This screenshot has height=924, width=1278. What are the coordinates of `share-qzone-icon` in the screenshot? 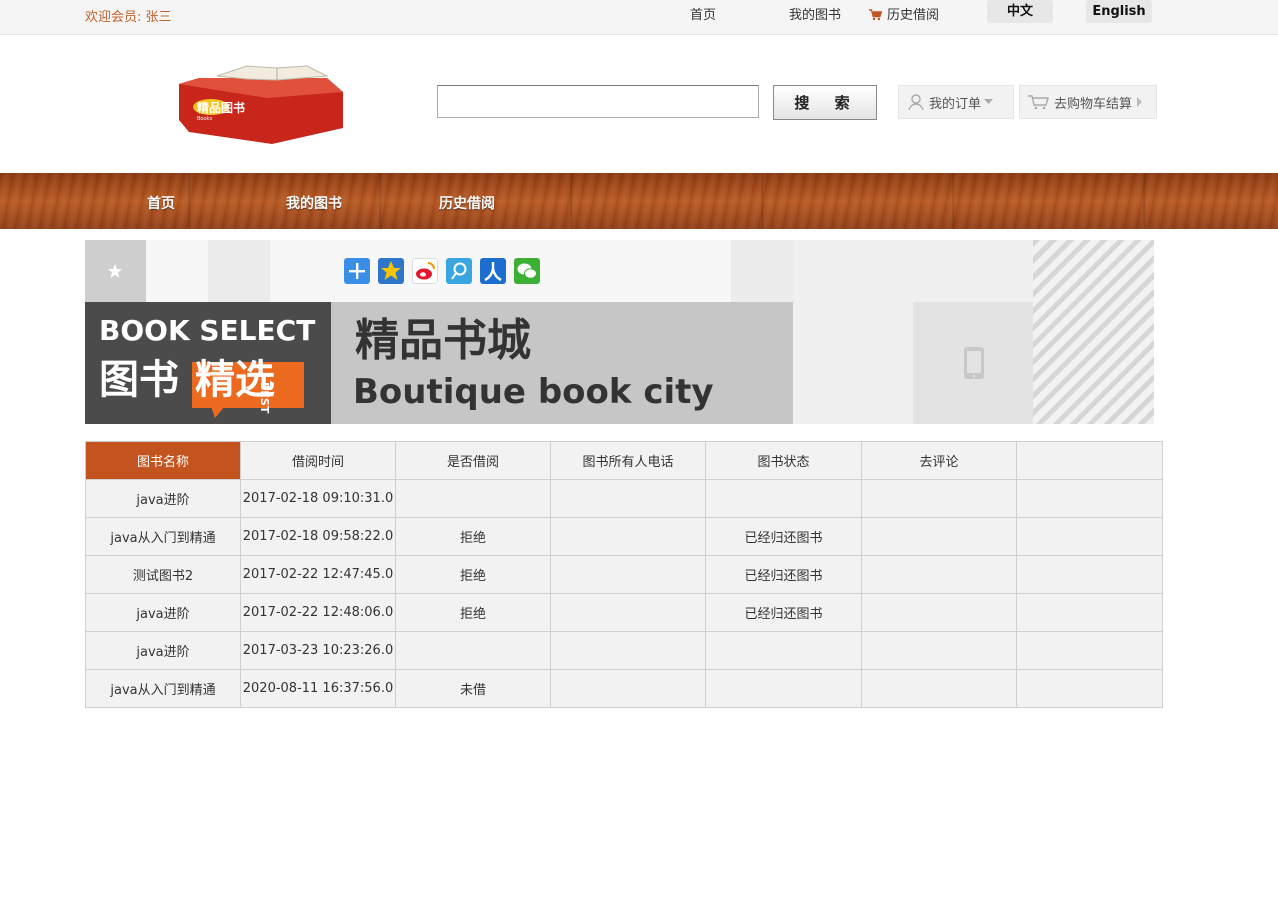 It's located at (391, 271).